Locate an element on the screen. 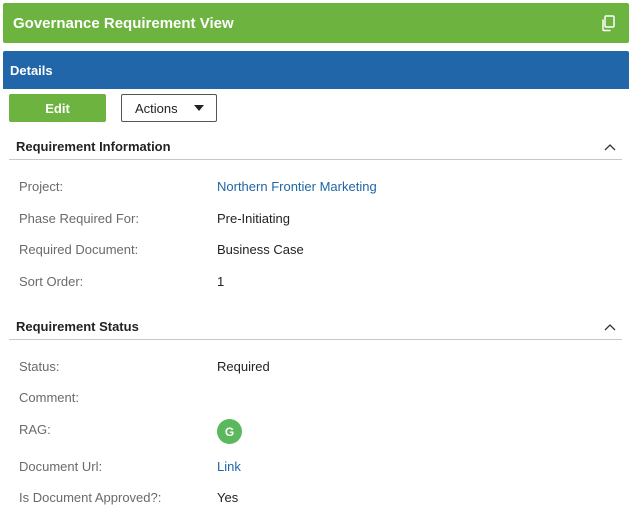 The height and width of the screenshot is (513, 632). phase-value: Pre-Initiating is located at coordinates (253, 218).